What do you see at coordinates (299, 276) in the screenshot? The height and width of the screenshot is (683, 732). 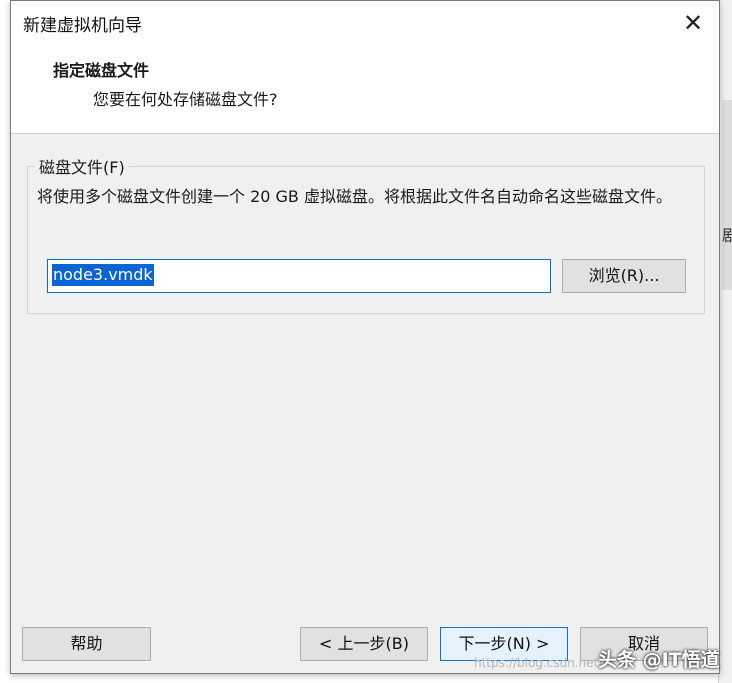 I see `disk-file-name-input: node3.vmdk` at bounding box center [299, 276].